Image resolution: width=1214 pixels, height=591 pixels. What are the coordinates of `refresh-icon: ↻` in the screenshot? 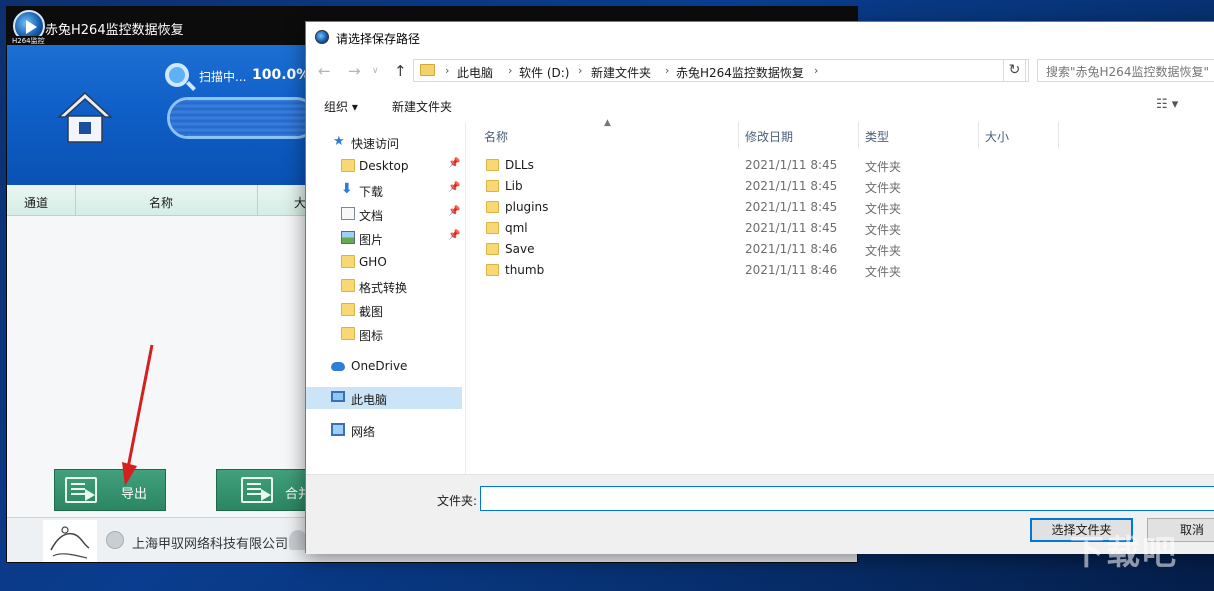 It's located at (1014, 70).